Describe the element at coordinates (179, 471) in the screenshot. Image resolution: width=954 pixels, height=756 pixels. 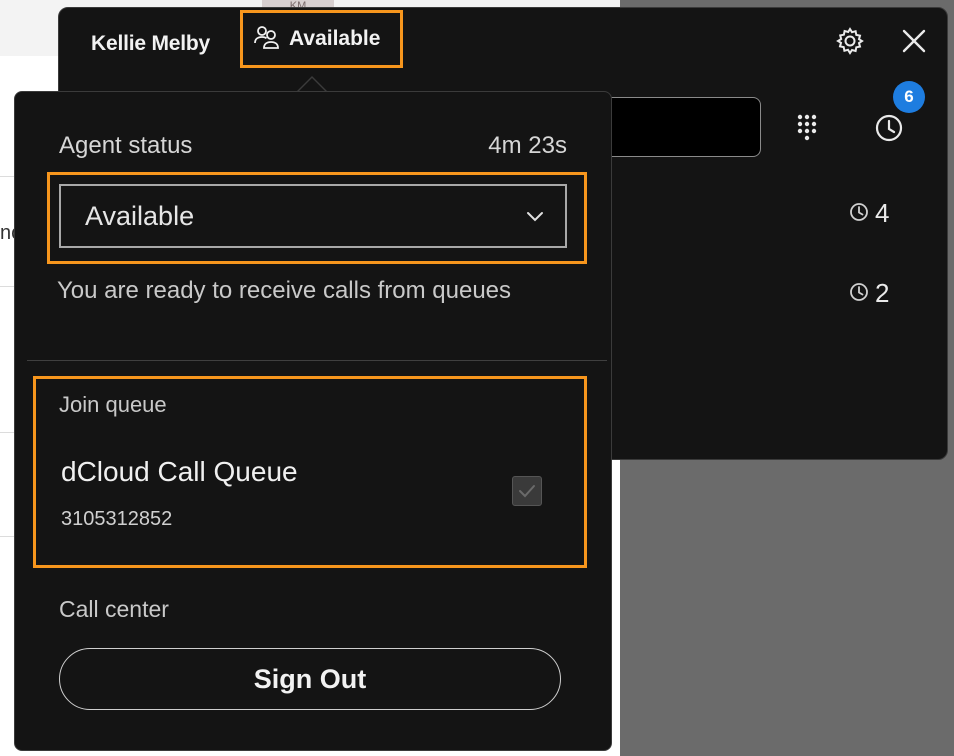
I see `queue-name: dCloud Call Queue` at that location.